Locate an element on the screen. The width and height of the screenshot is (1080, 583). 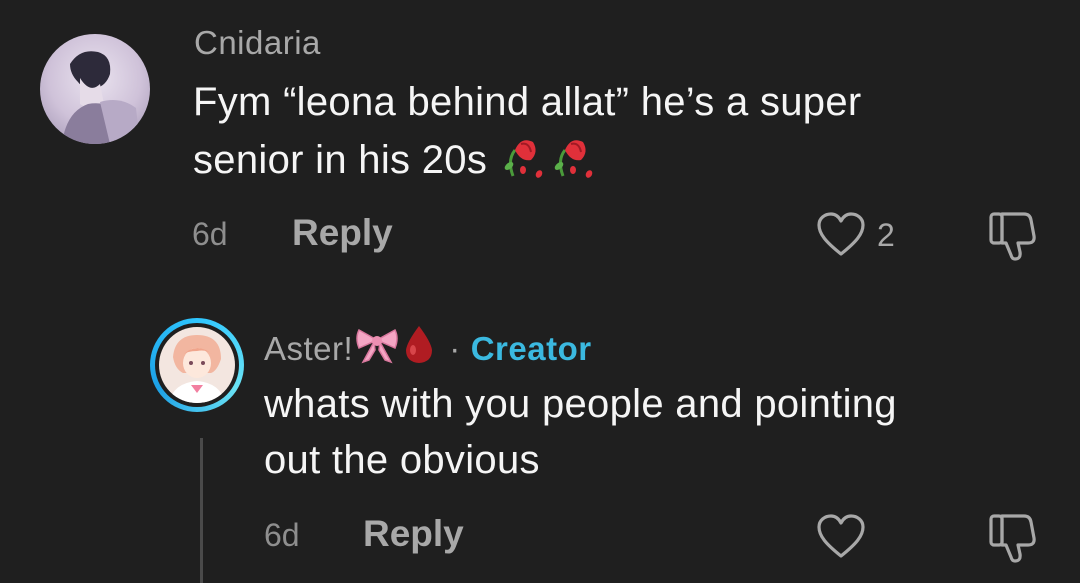
comment-username: Cnidaria is located at coordinates (257, 43).